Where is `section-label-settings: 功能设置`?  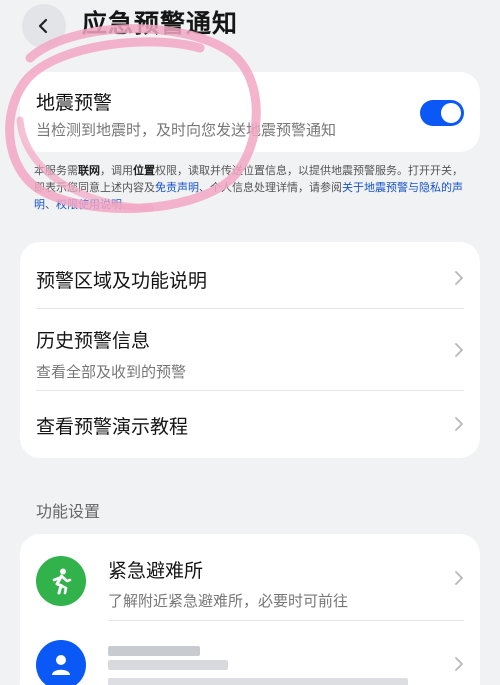
section-label-settings: 功能设置 is located at coordinates (68, 511).